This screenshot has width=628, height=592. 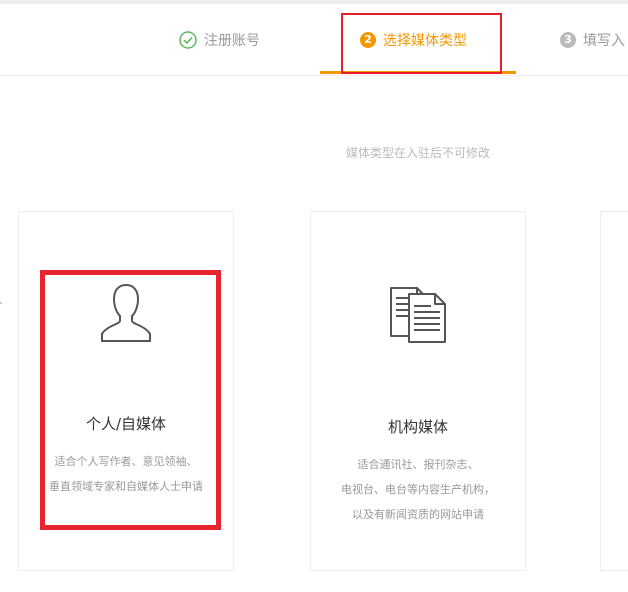 I want to click on card-title: 个人/自媒体, so click(x=126, y=424).